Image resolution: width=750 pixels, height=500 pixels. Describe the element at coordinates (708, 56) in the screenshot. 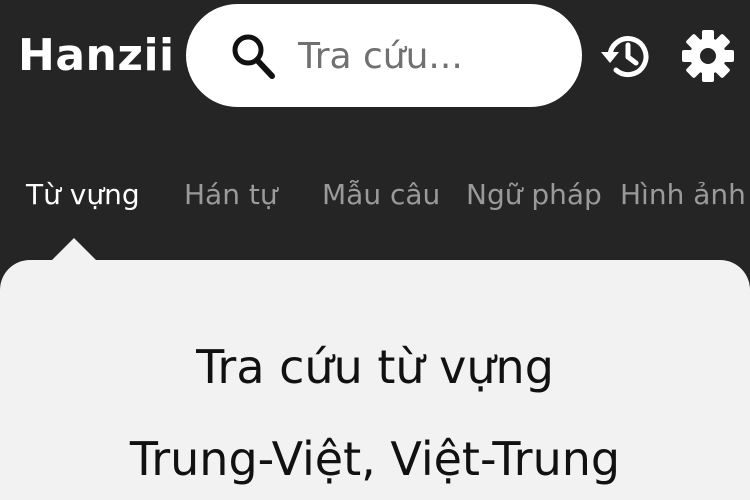

I see `gear-icon` at that location.